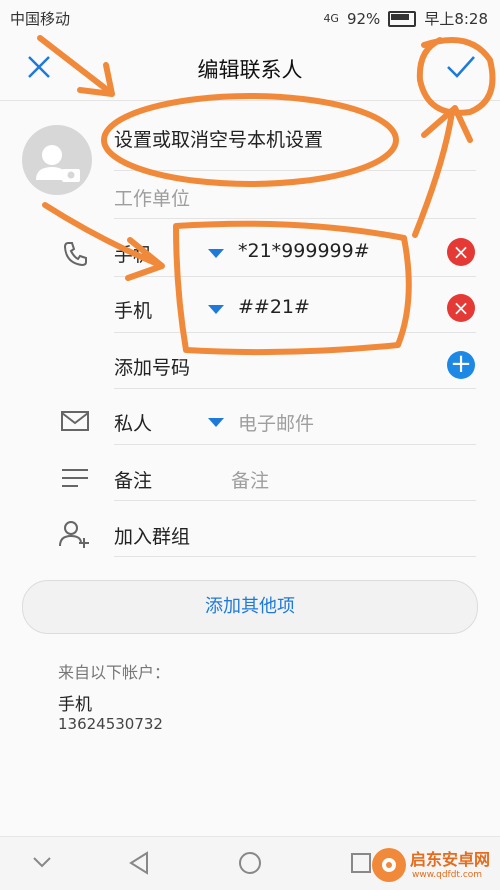 The image size is (500, 890). I want to click on note-field: 备注, so click(250, 479).